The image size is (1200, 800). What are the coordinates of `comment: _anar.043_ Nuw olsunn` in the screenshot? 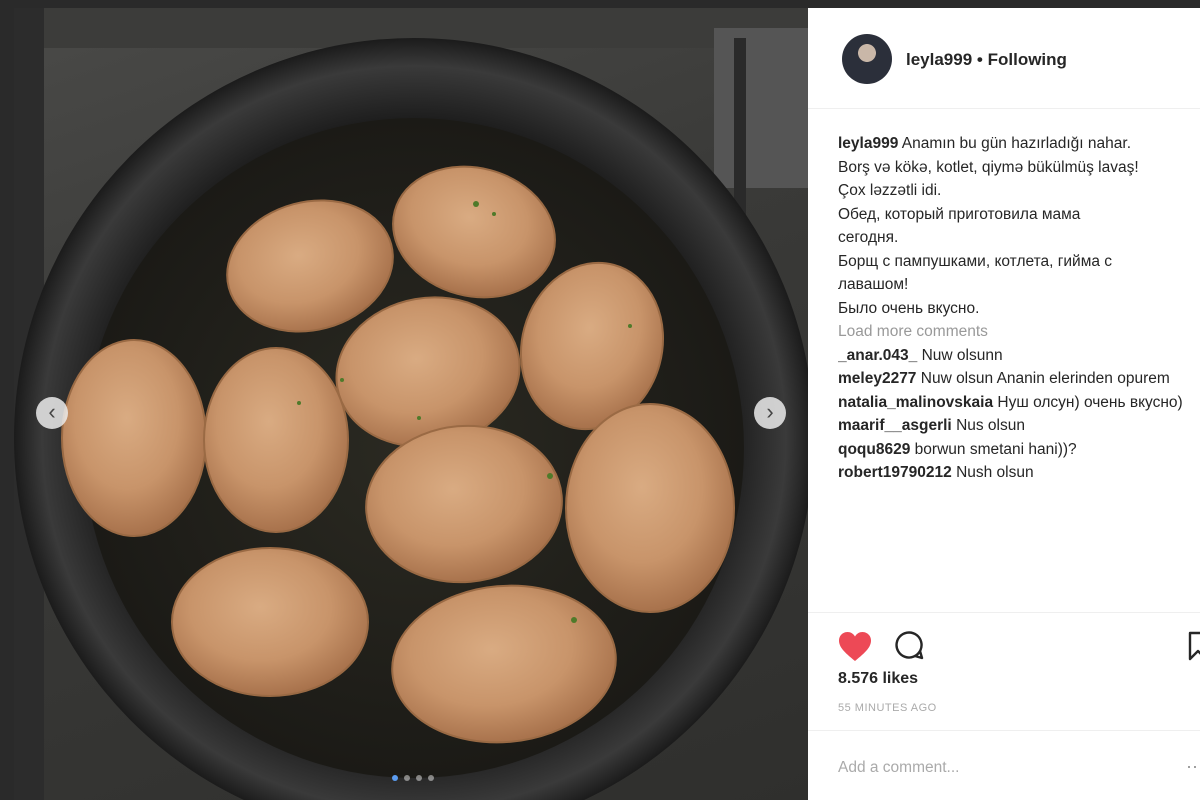 It's located at (1019, 356).